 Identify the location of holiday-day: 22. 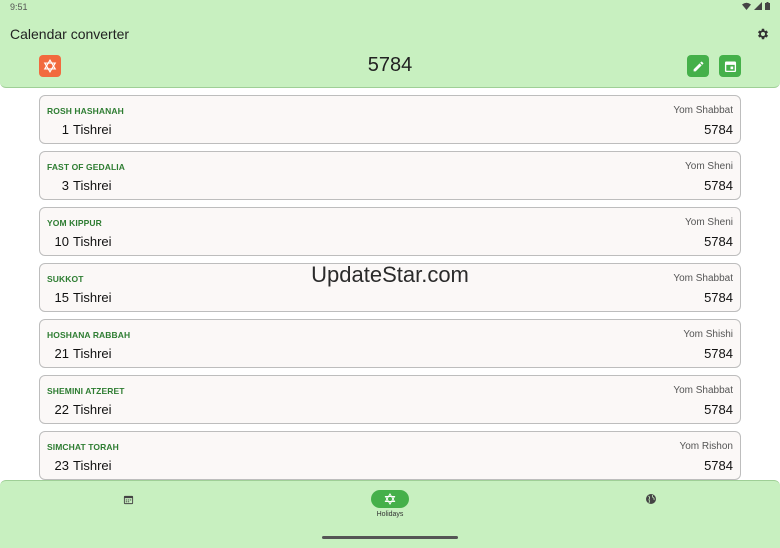
(61, 409).